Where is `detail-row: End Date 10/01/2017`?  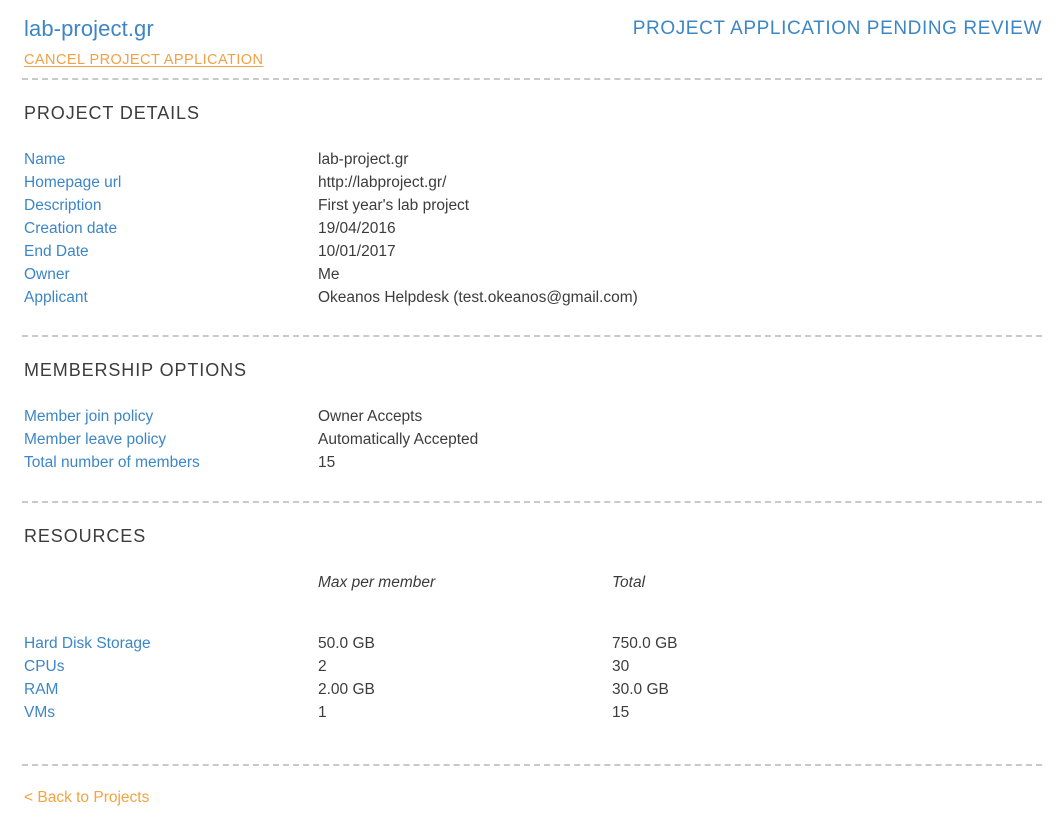 detail-row: End Date 10/01/2017 is located at coordinates (533, 251).